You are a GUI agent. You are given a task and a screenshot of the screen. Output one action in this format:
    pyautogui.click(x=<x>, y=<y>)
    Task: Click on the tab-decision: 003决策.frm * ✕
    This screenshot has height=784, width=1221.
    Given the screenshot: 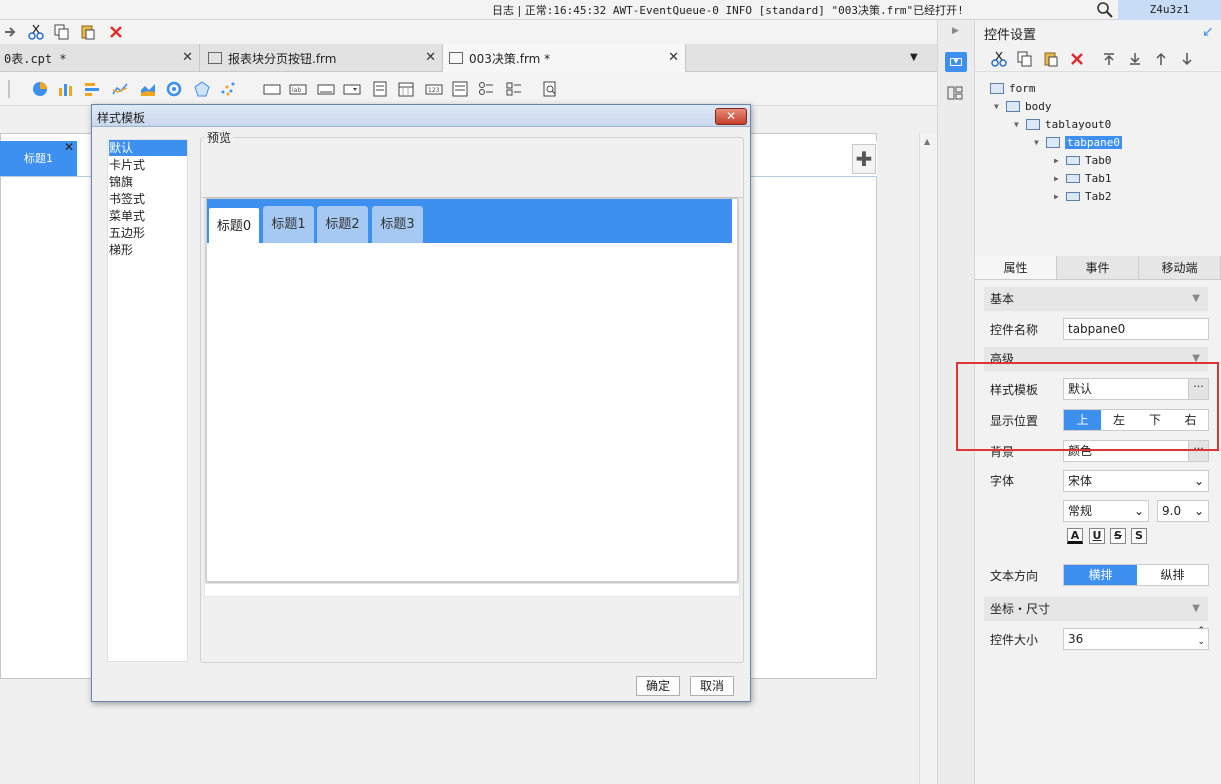 What is the action you would take?
    pyautogui.click(x=564, y=58)
    